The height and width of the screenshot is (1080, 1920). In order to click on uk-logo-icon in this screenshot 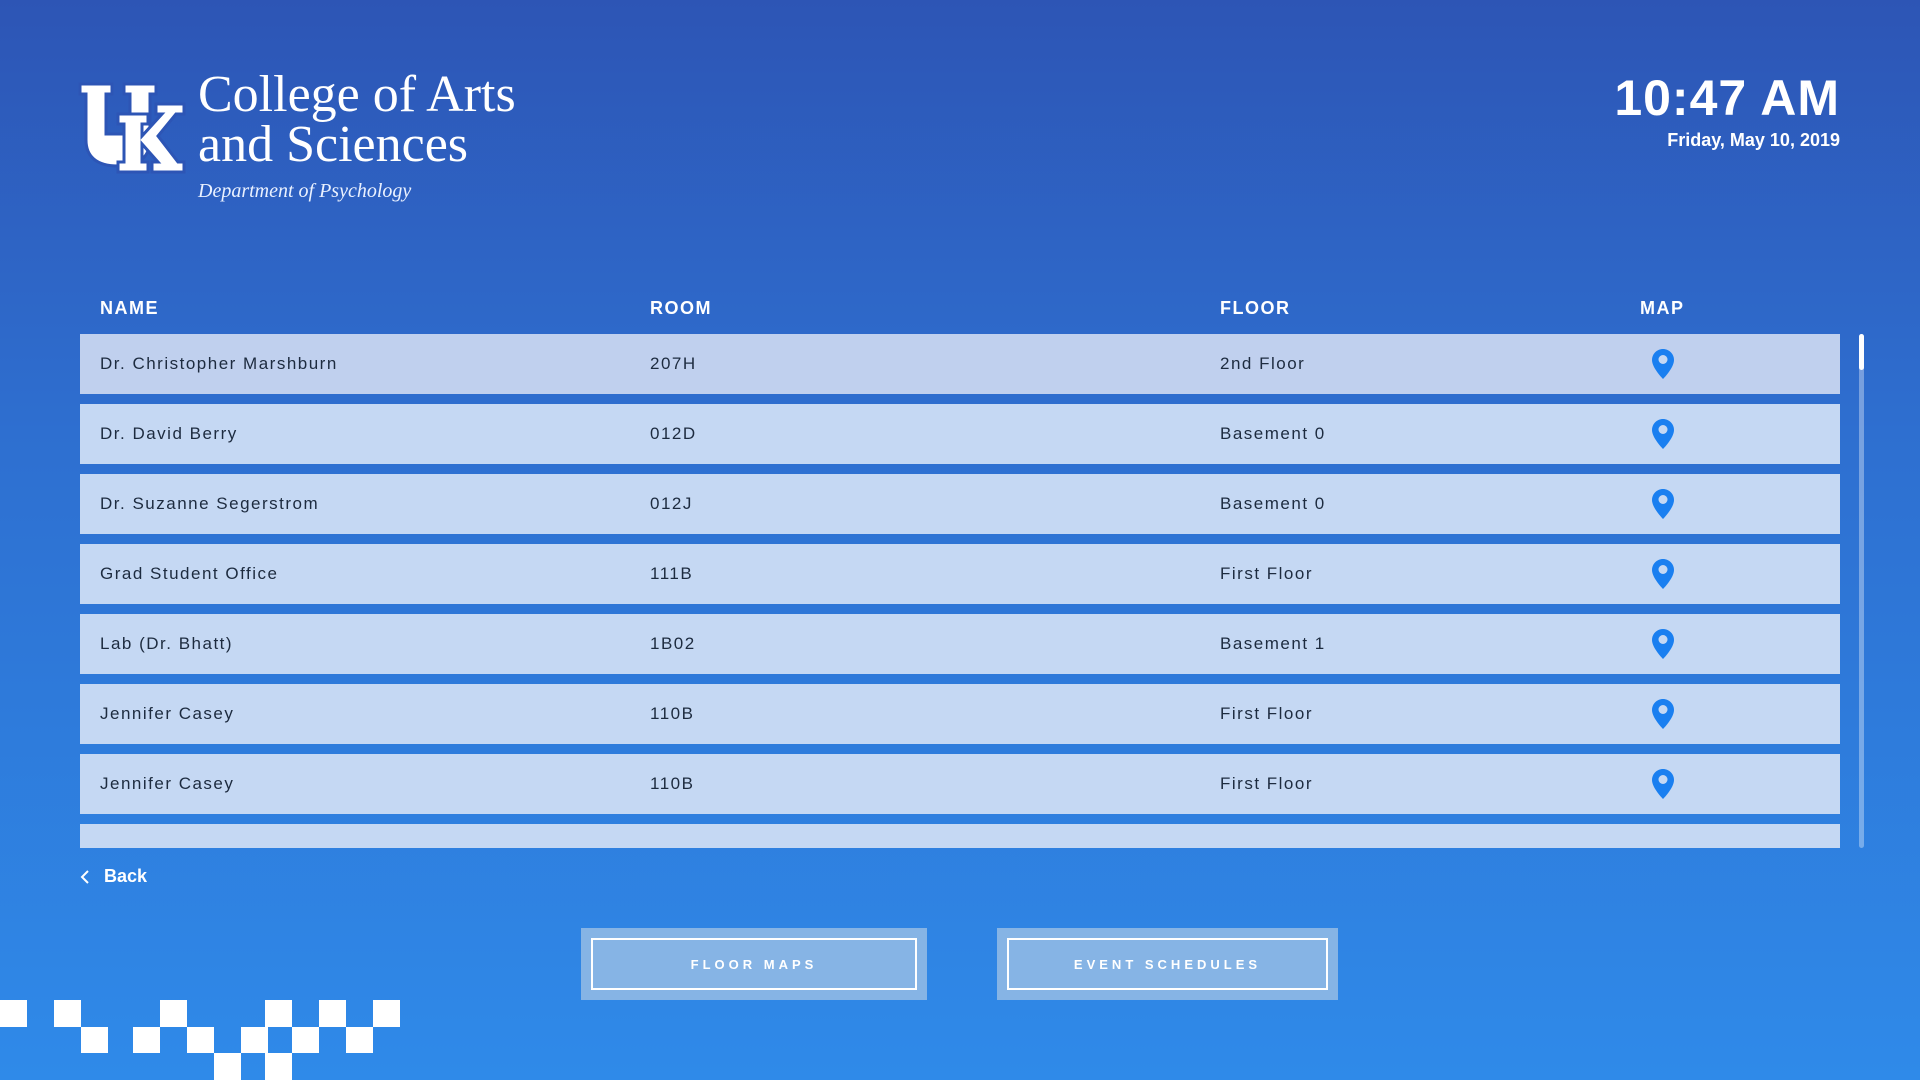, I will do `click(132, 128)`.